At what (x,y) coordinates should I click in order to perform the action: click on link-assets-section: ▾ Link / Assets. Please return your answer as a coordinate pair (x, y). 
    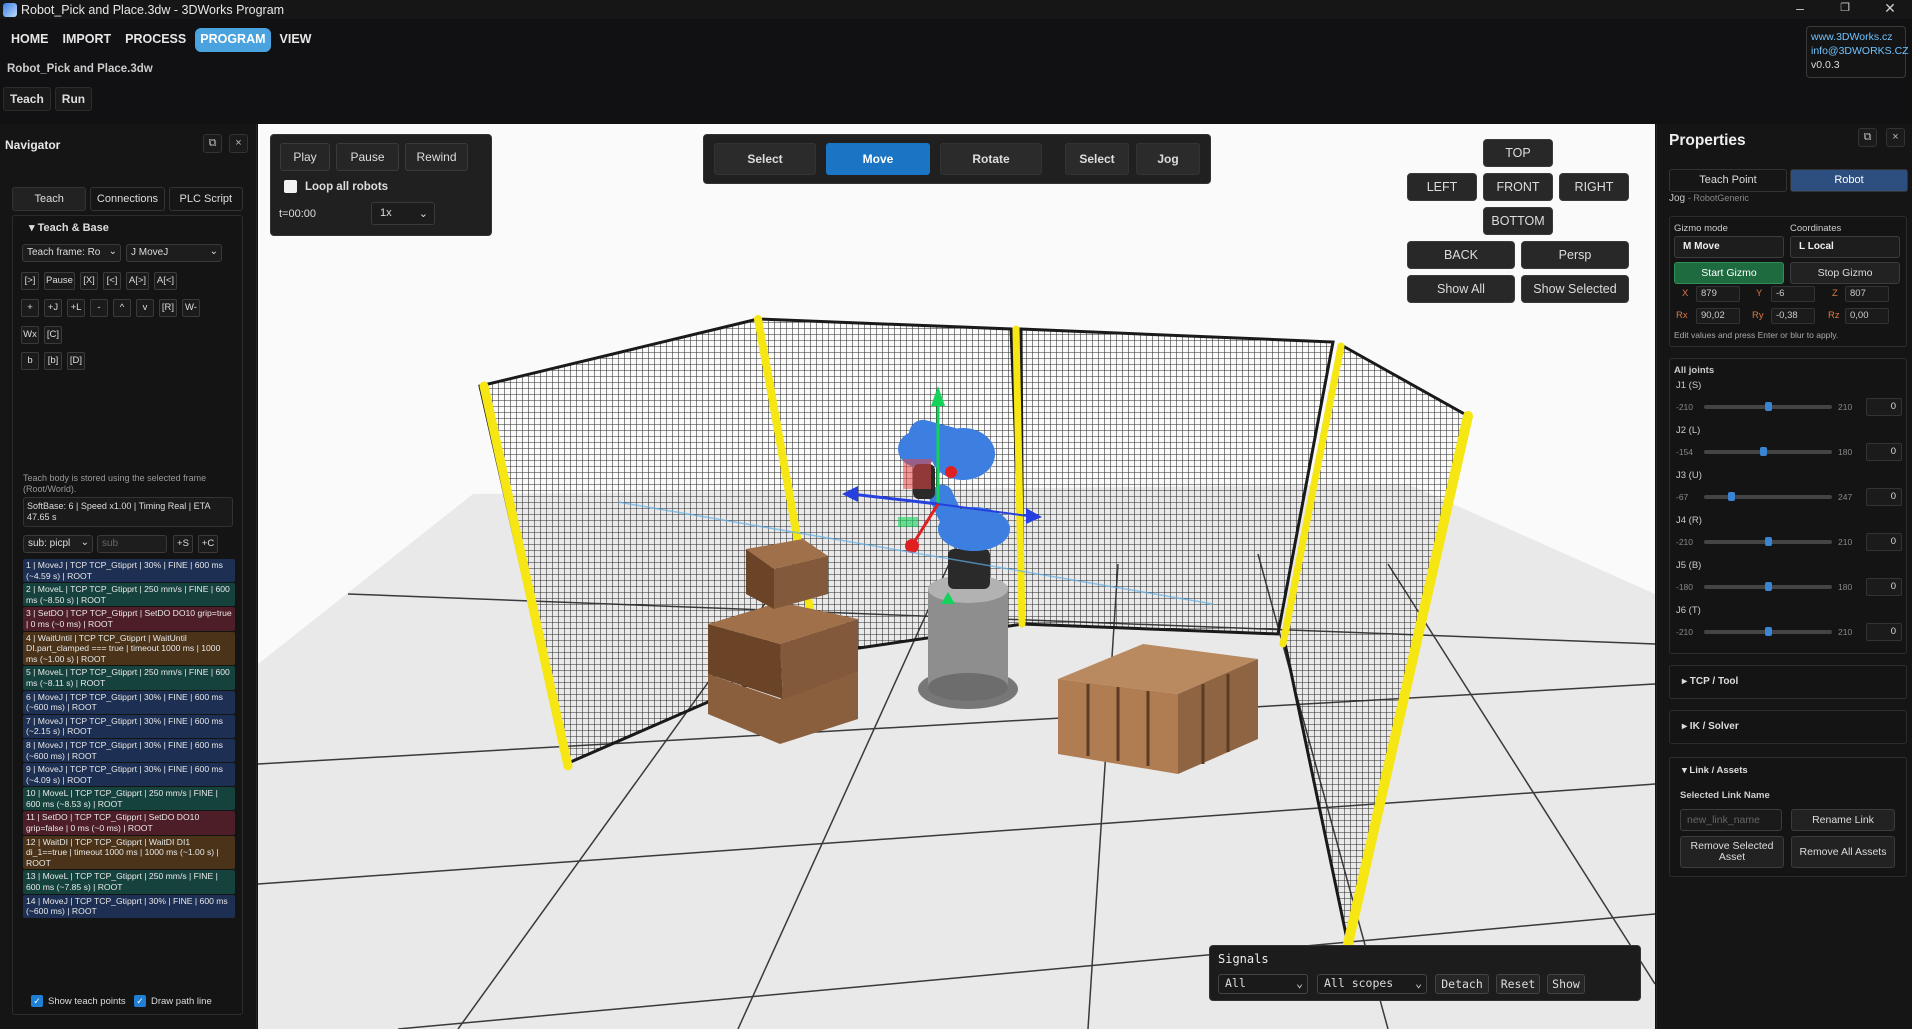
    Looking at the image, I should click on (1715, 770).